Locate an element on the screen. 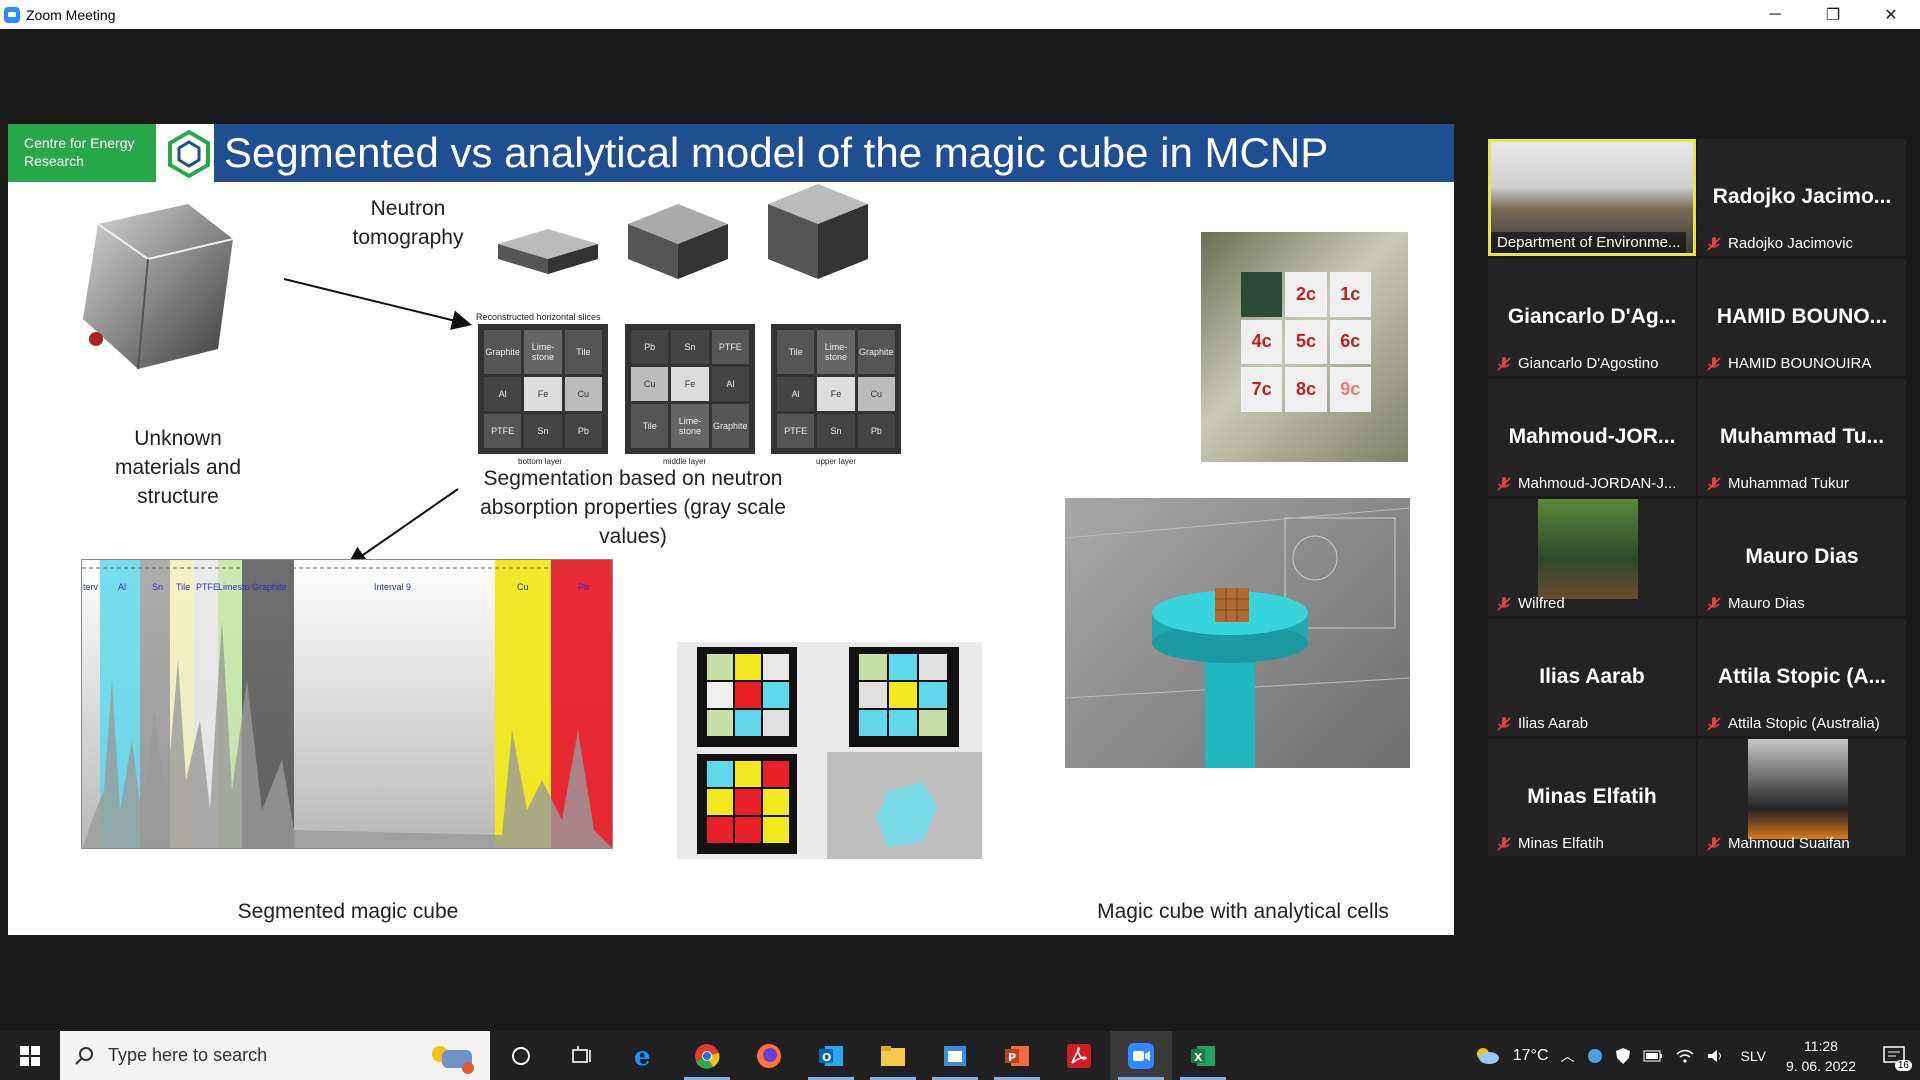  participant-name-row: Minas Elfatih is located at coordinates (1550, 843).